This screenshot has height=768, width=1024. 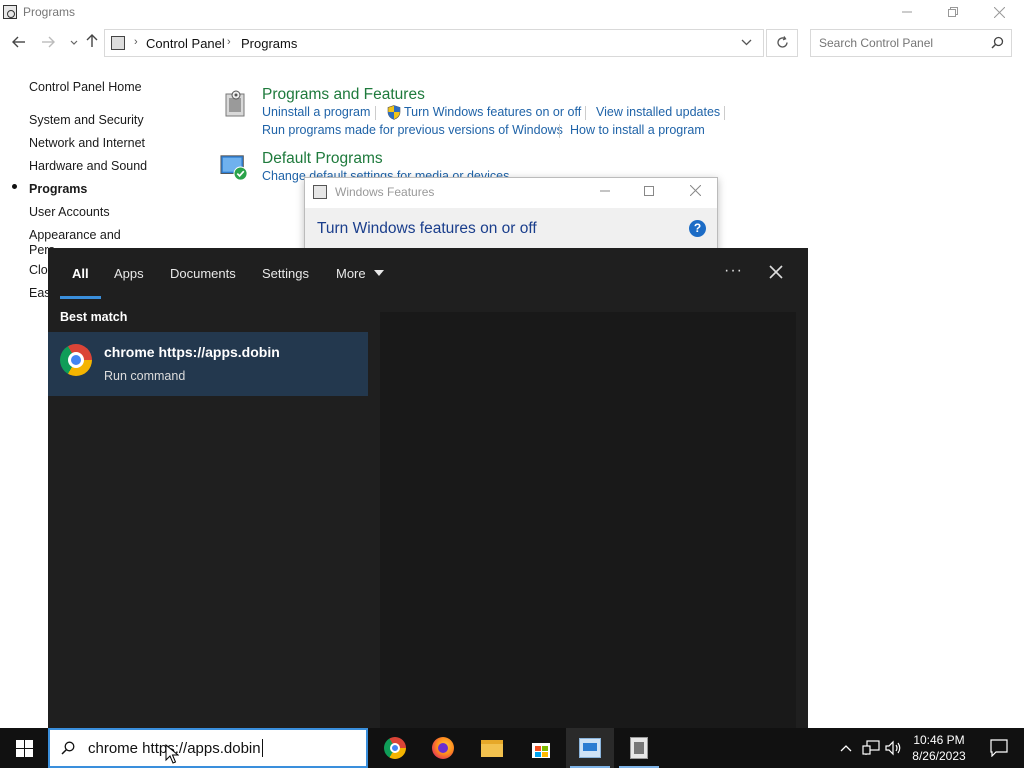 I want to click on taskbar-microsoft-store, so click(x=541, y=748).